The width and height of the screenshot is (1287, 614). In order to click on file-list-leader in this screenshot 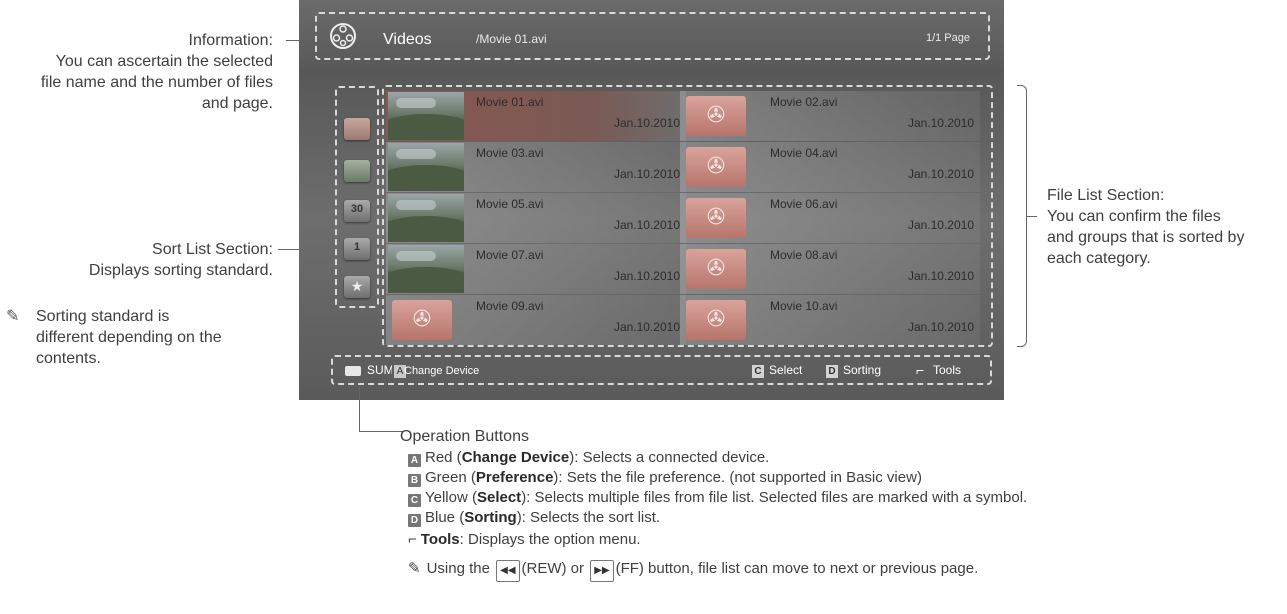, I will do `click(1032, 216)`.